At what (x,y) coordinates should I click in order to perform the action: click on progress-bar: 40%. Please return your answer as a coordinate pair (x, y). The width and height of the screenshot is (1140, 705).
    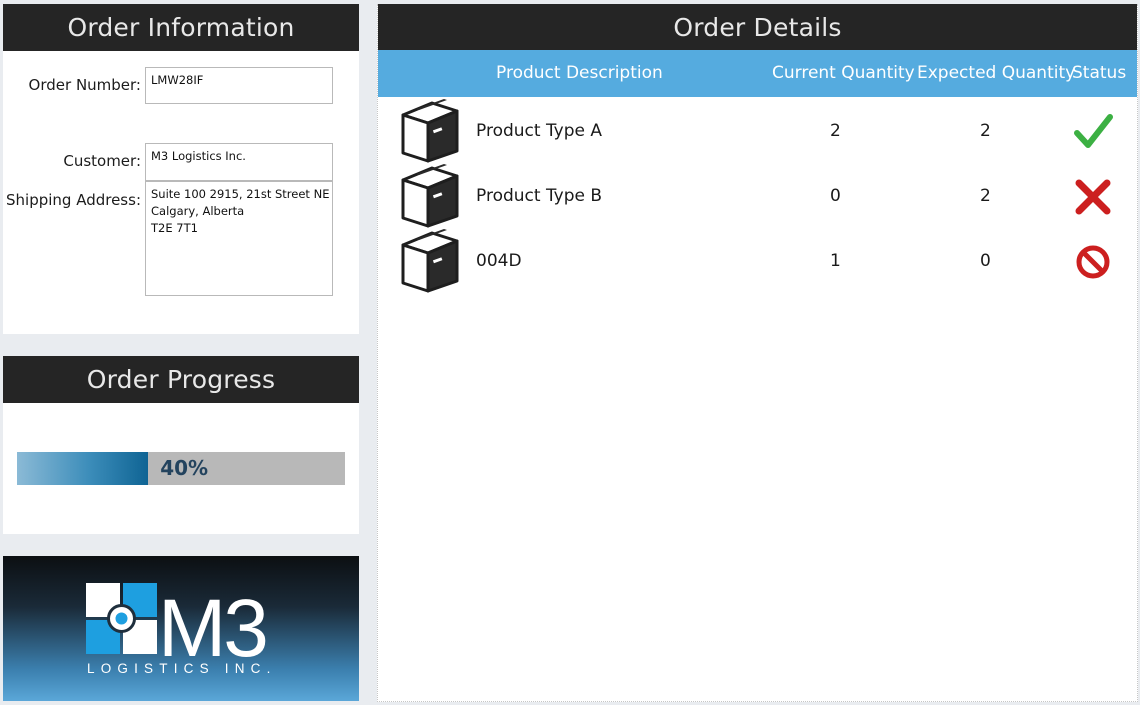
    Looking at the image, I should click on (181, 468).